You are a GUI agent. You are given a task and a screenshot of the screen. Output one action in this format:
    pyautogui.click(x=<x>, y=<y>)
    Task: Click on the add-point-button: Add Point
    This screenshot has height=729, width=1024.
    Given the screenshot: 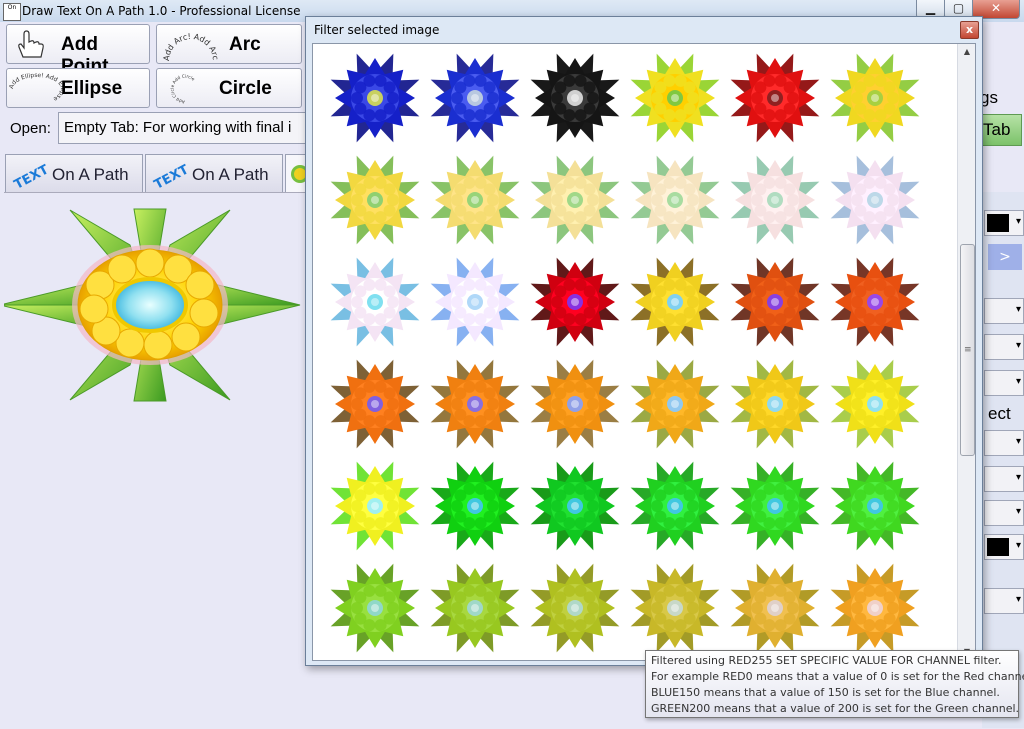 What is the action you would take?
    pyautogui.click(x=78, y=50)
    